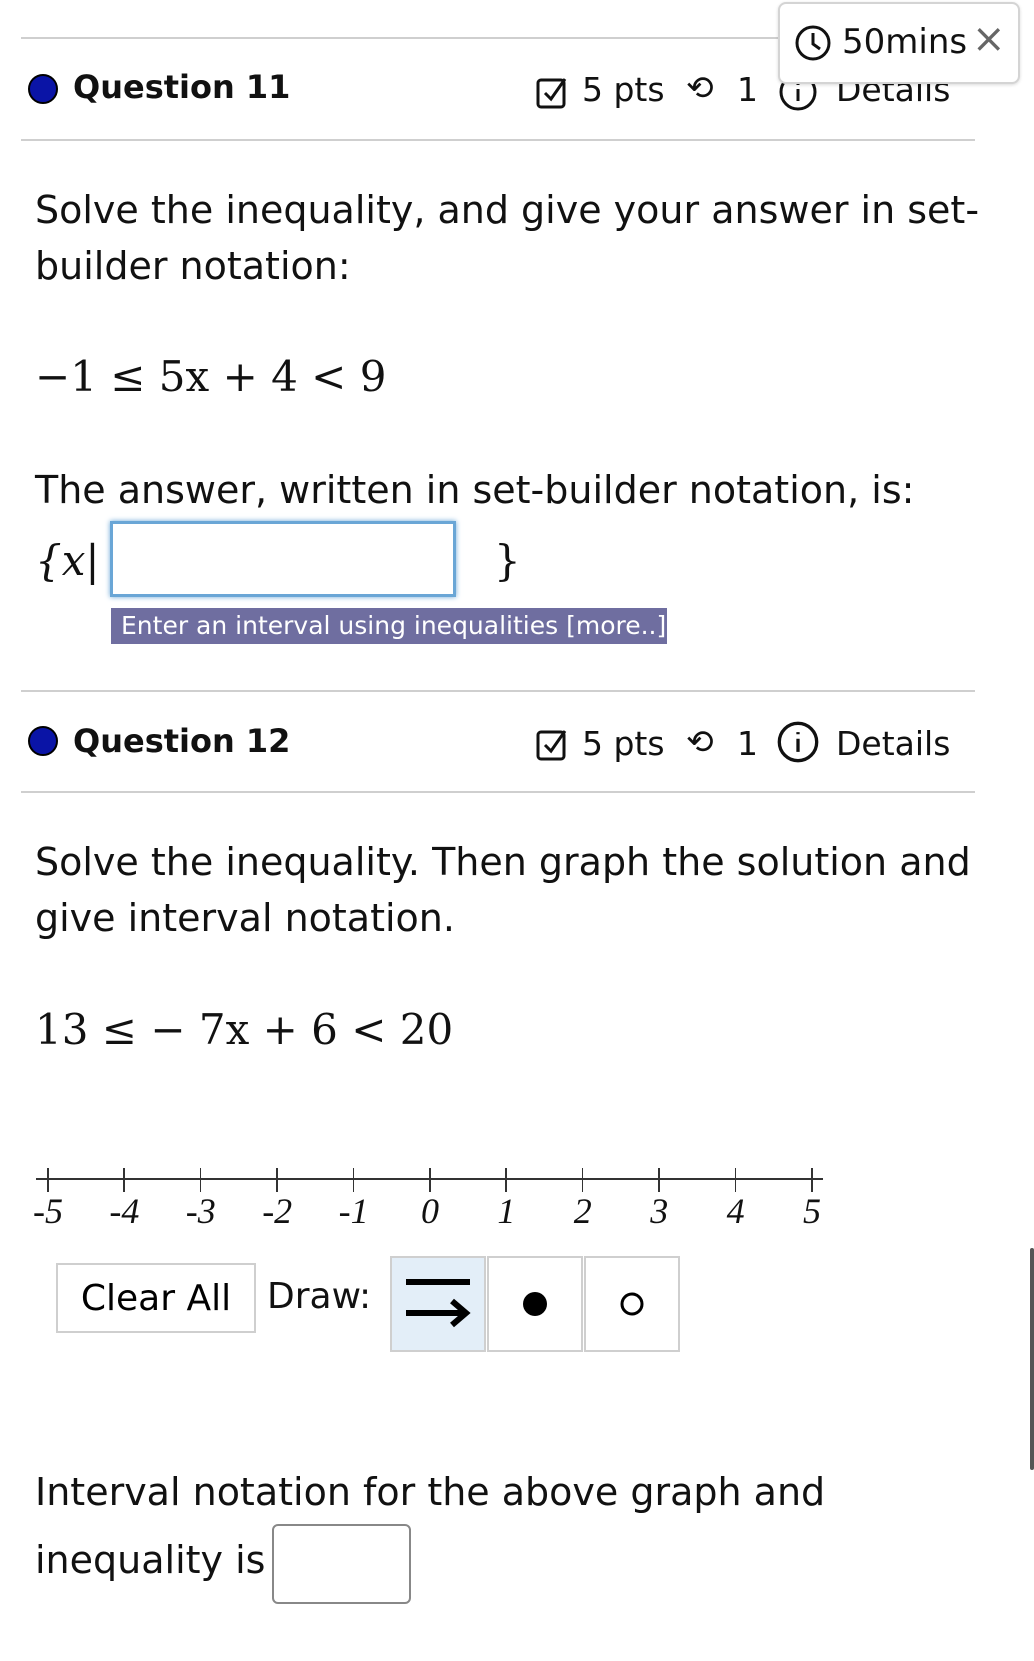  Describe the element at coordinates (582, 1211) in the screenshot. I see `number-line-tick-label: 2` at that location.